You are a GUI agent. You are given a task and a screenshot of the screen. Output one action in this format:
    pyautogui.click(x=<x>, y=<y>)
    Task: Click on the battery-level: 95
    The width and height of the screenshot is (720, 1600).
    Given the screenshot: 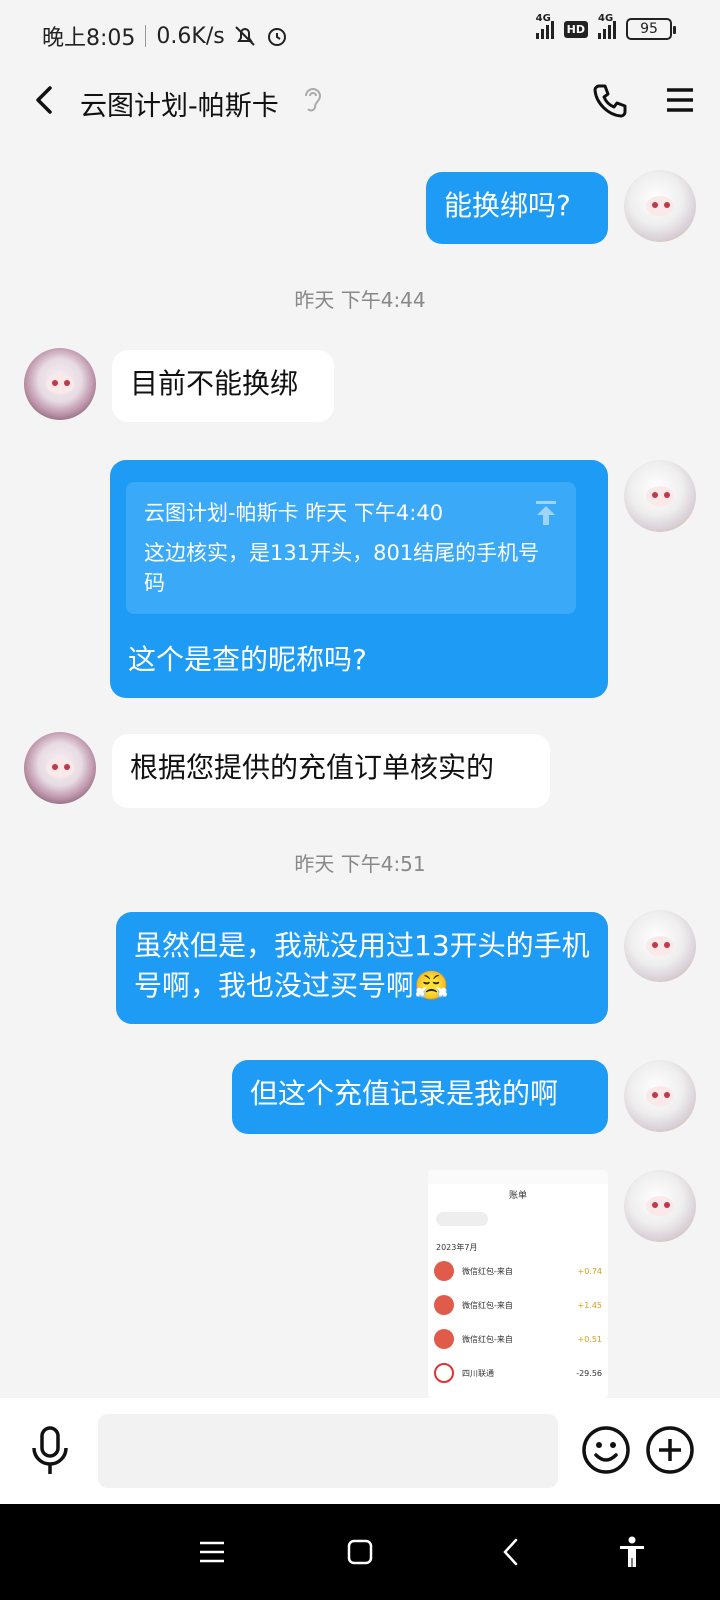 What is the action you would take?
    pyautogui.click(x=649, y=29)
    